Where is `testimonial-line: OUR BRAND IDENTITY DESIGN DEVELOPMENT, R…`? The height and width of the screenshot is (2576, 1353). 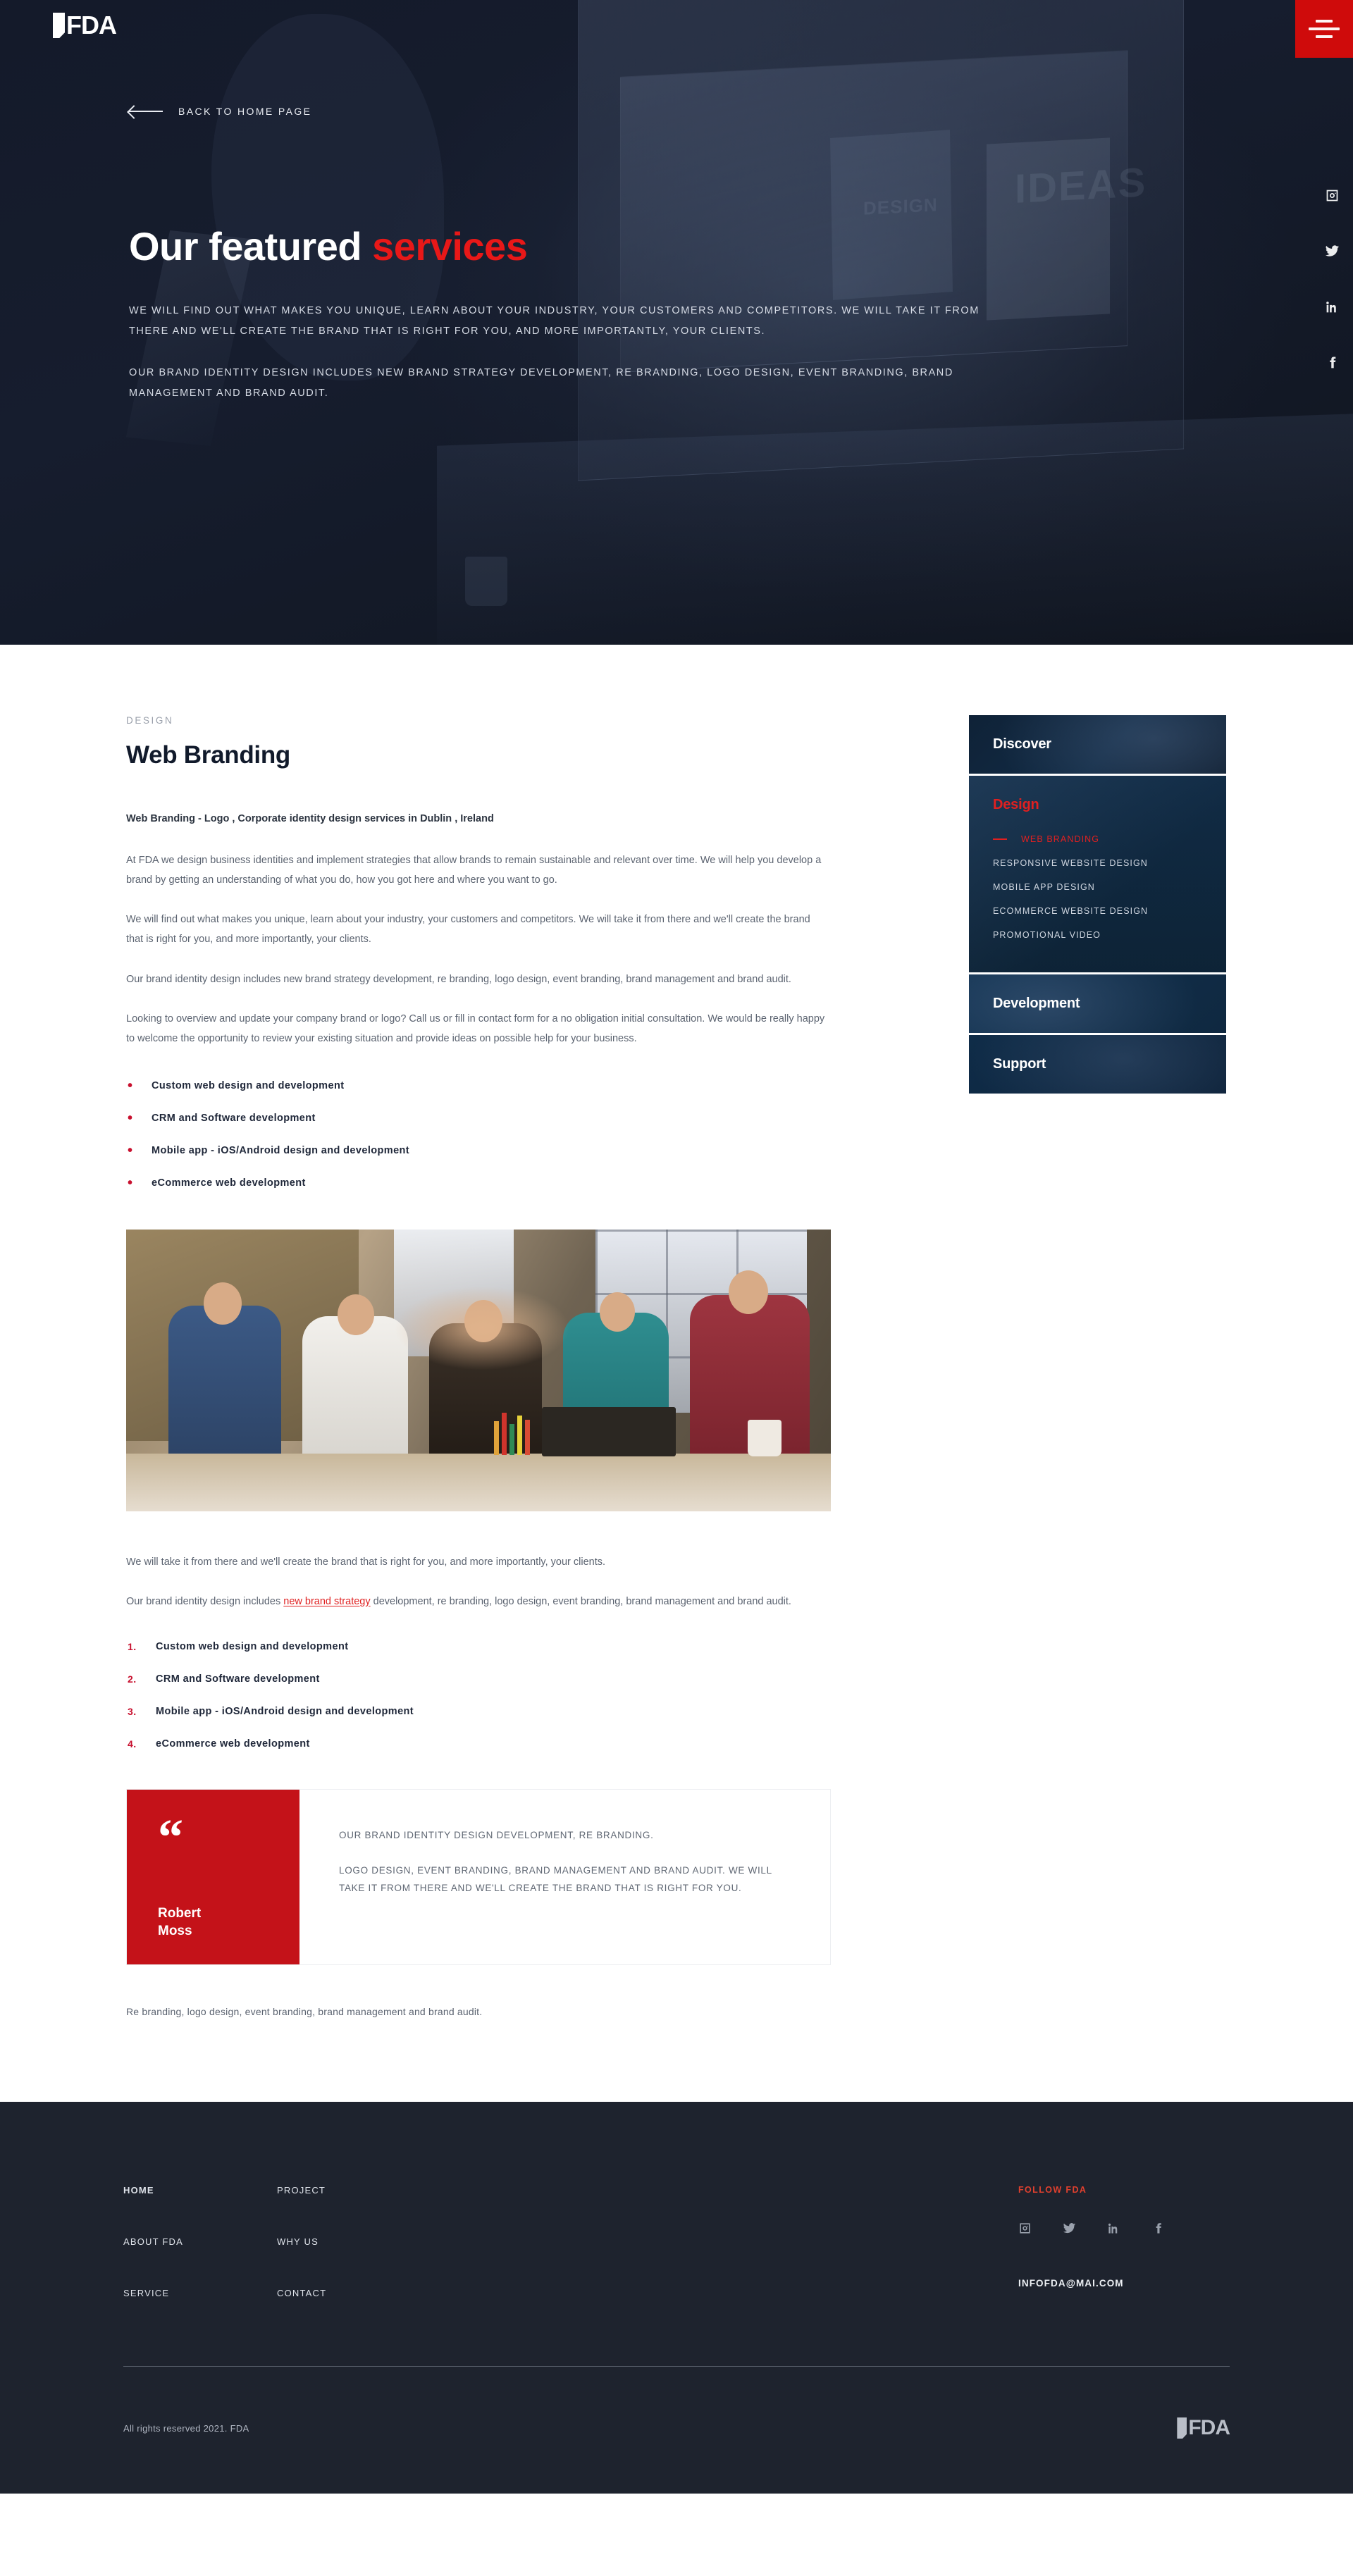 testimonial-line: OUR BRAND IDENTITY DESIGN DEVELOPMENT, R… is located at coordinates (497, 1836).